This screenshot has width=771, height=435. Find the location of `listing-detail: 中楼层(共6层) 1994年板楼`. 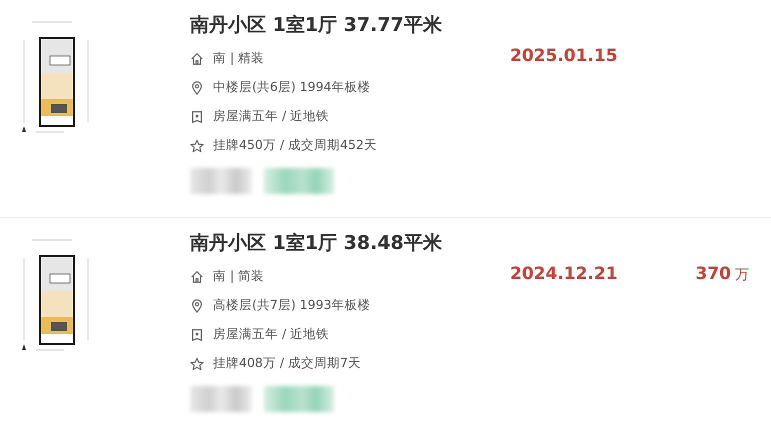

listing-detail: 中楼层(共6层) 1994年板楼 is located at coordinates (291, 87).